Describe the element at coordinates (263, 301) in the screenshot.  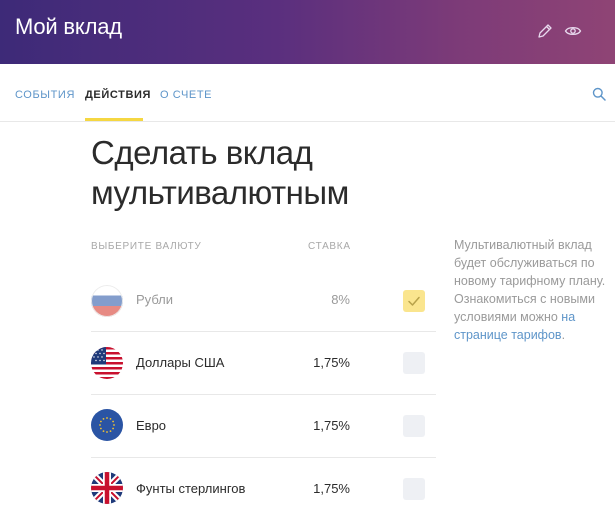
I see `currency-row-rub: Рубли 8%` at that location.